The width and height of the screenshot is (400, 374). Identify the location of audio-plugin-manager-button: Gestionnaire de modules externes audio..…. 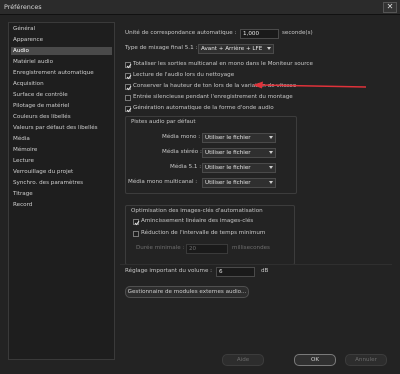
(187, 292).